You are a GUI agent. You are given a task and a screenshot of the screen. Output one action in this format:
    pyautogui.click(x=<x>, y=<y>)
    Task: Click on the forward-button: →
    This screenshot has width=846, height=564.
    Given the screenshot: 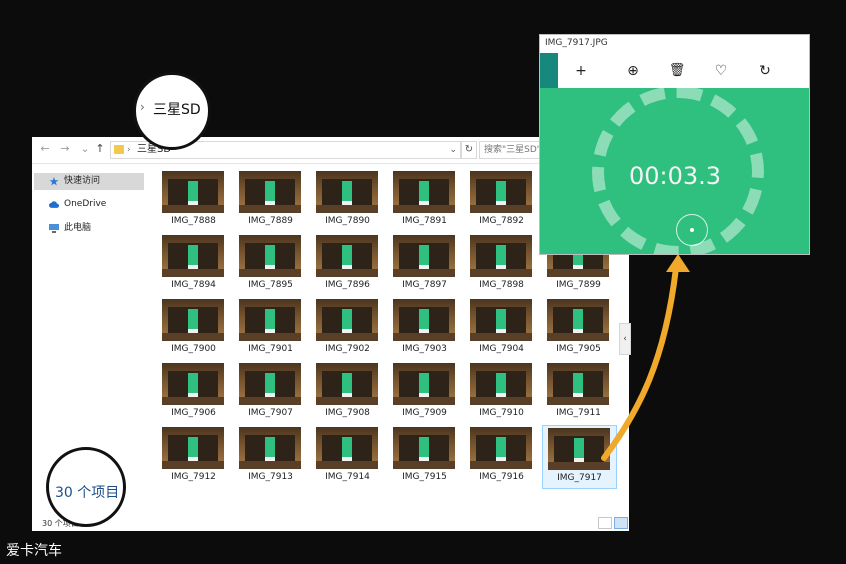 What is the action you would take?
    pyautogui.click(x=65, y=149)
    